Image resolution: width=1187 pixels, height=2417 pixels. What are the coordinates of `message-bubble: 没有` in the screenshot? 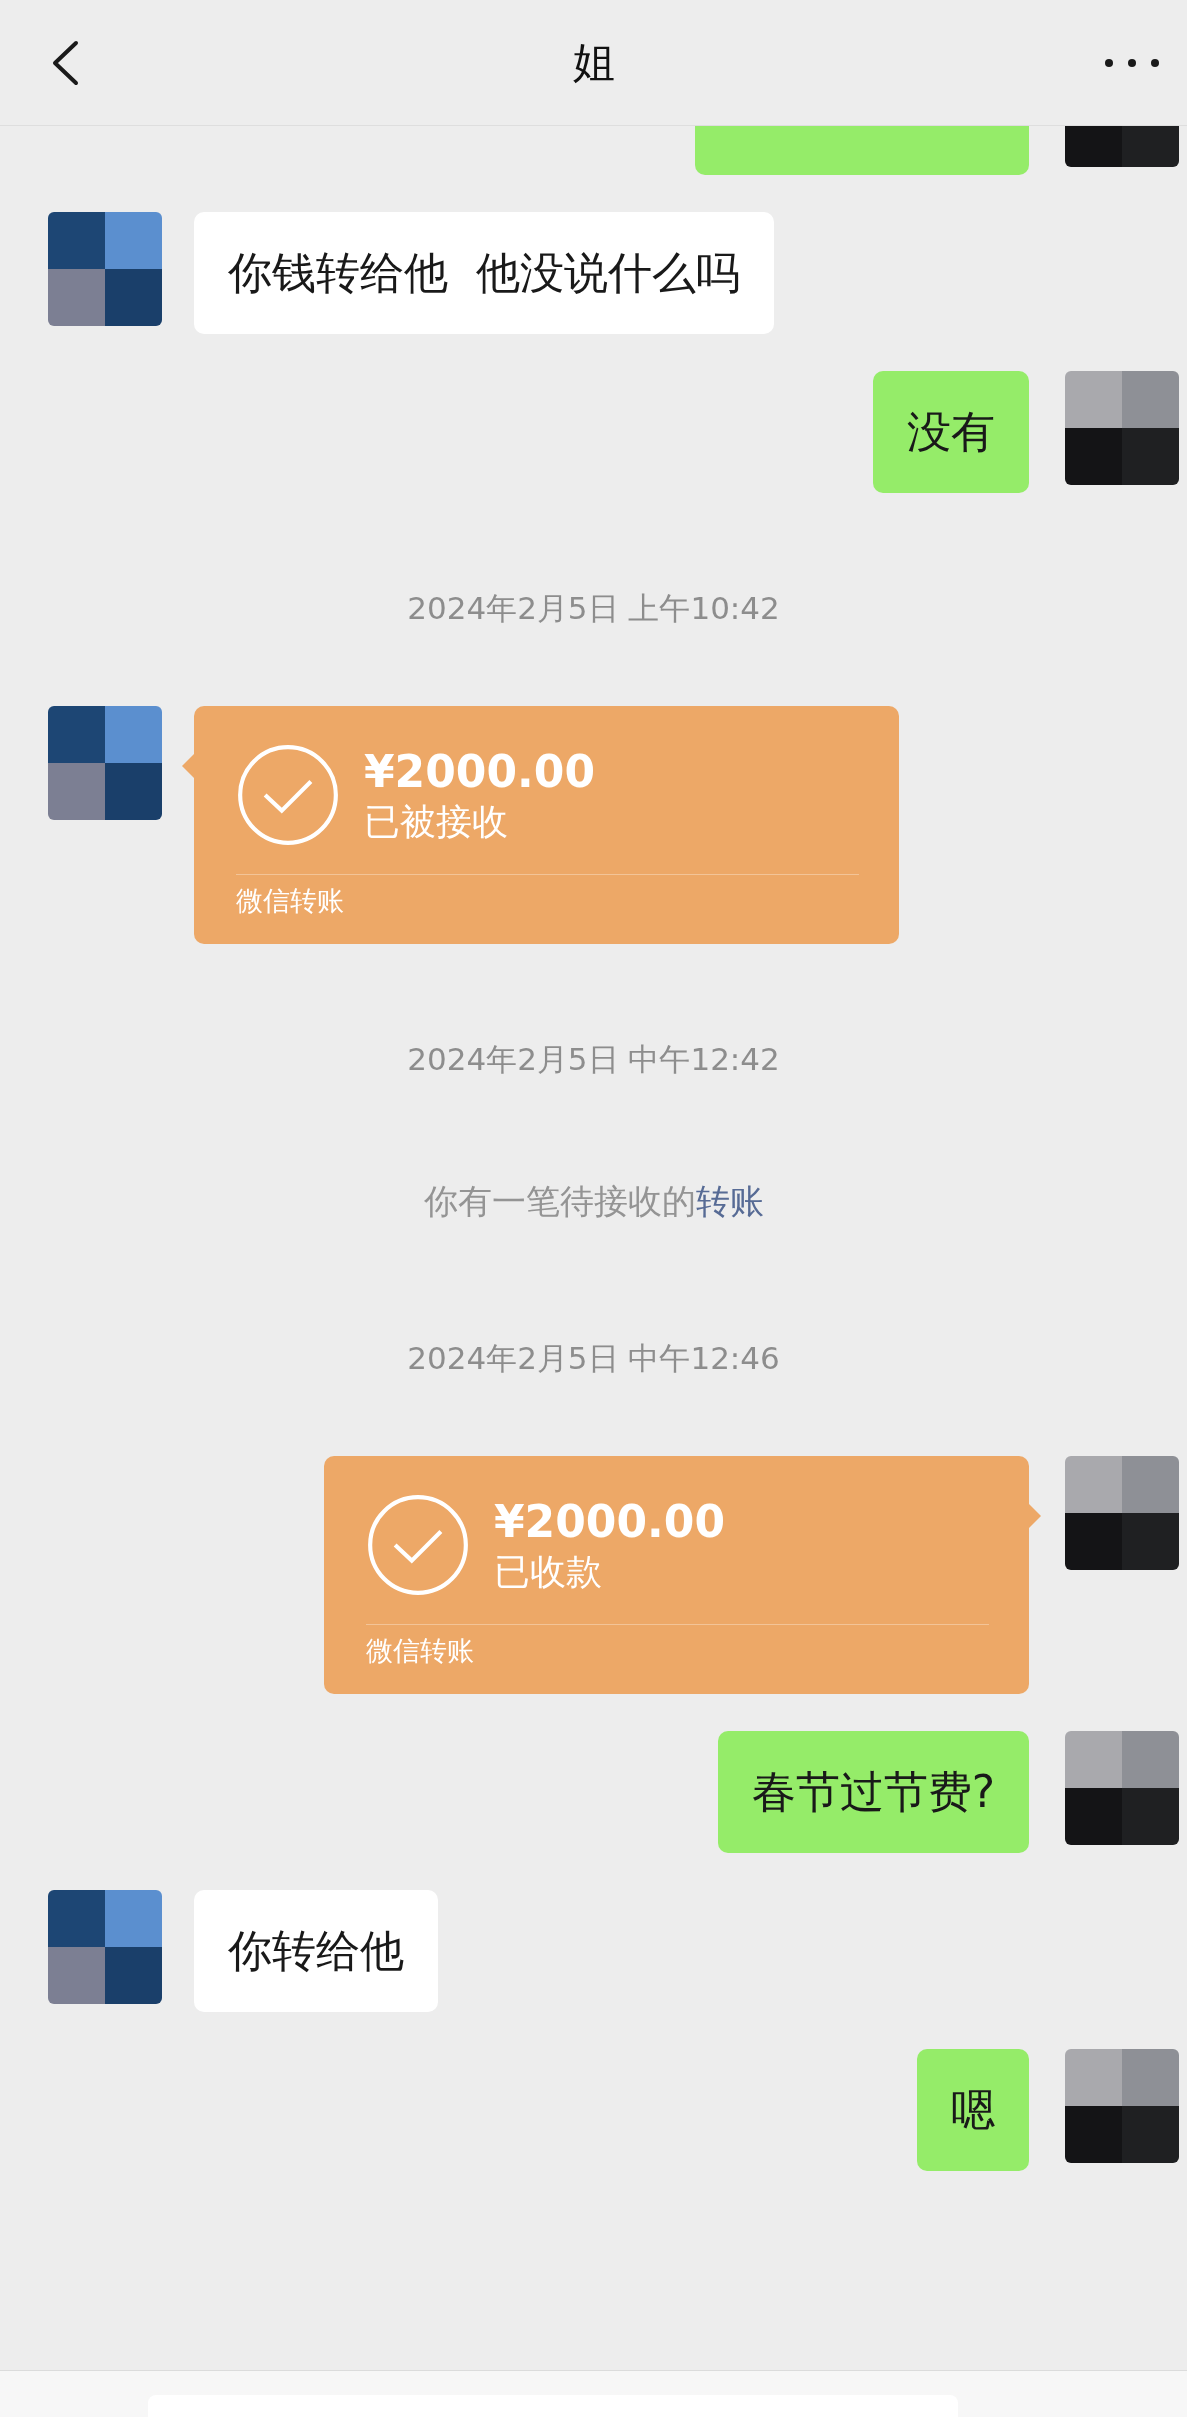 It's located at (951, 432).